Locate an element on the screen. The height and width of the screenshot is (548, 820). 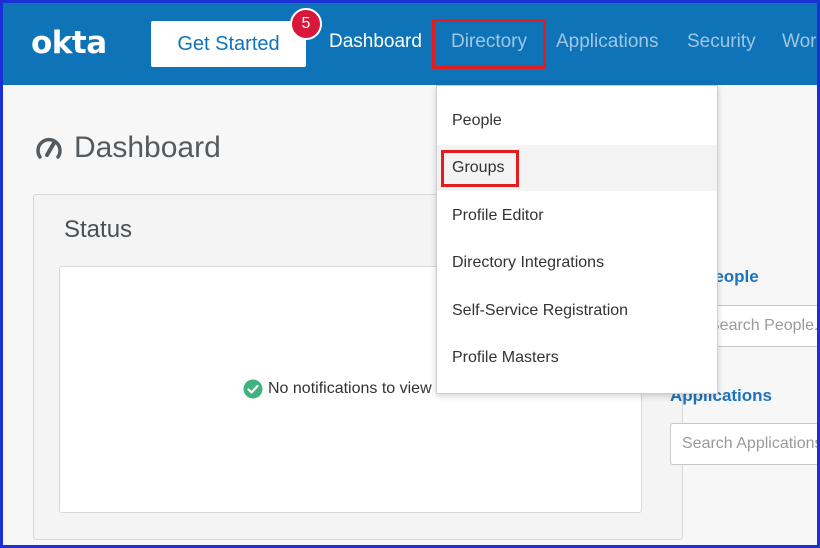
directory-highlight-box is located at coordinates (489, 44).